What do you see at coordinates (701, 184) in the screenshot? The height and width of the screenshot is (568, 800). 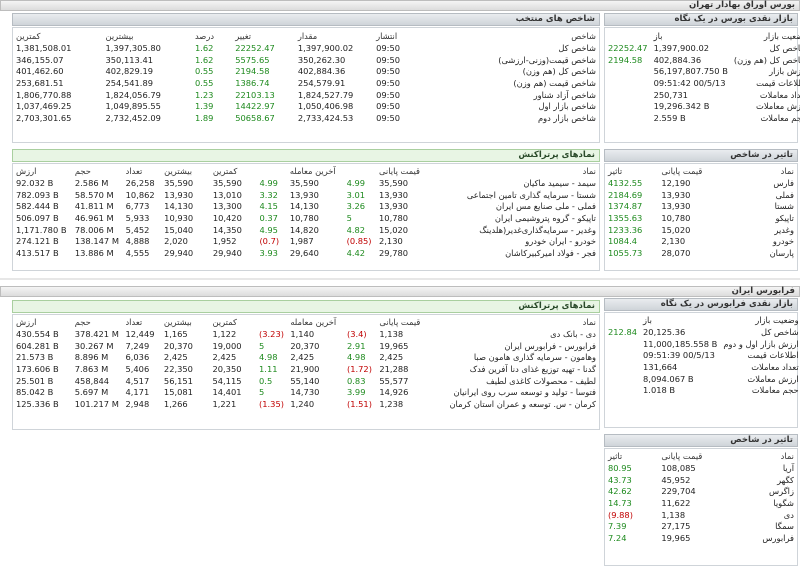 I see `table-row: فارس 12,190 4132.55` at bounding box center [701, 184].